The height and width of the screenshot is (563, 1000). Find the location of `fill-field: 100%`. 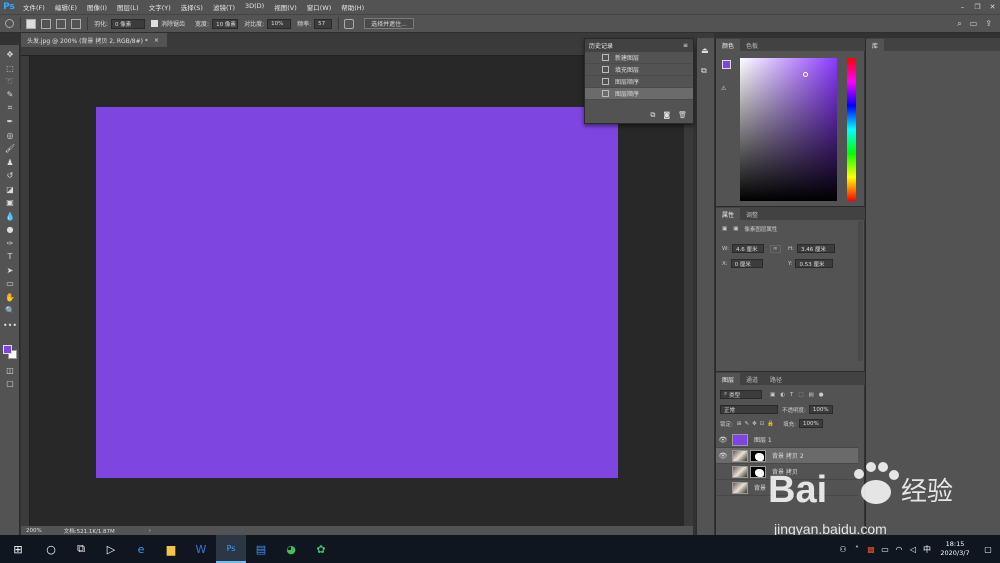

fill-field: 100% is located at coordinates (811, 423).